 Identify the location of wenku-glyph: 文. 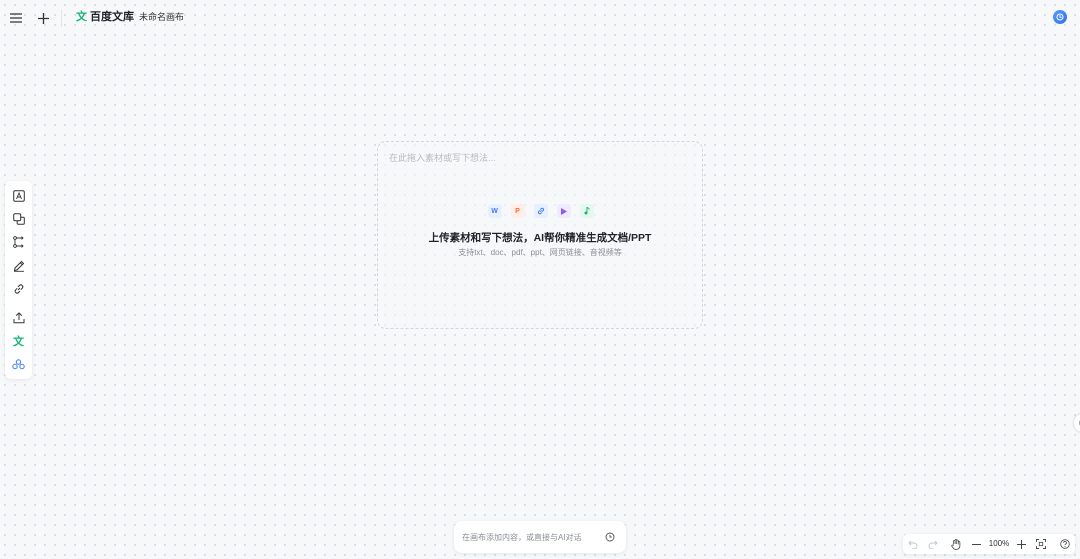
(18, 341).